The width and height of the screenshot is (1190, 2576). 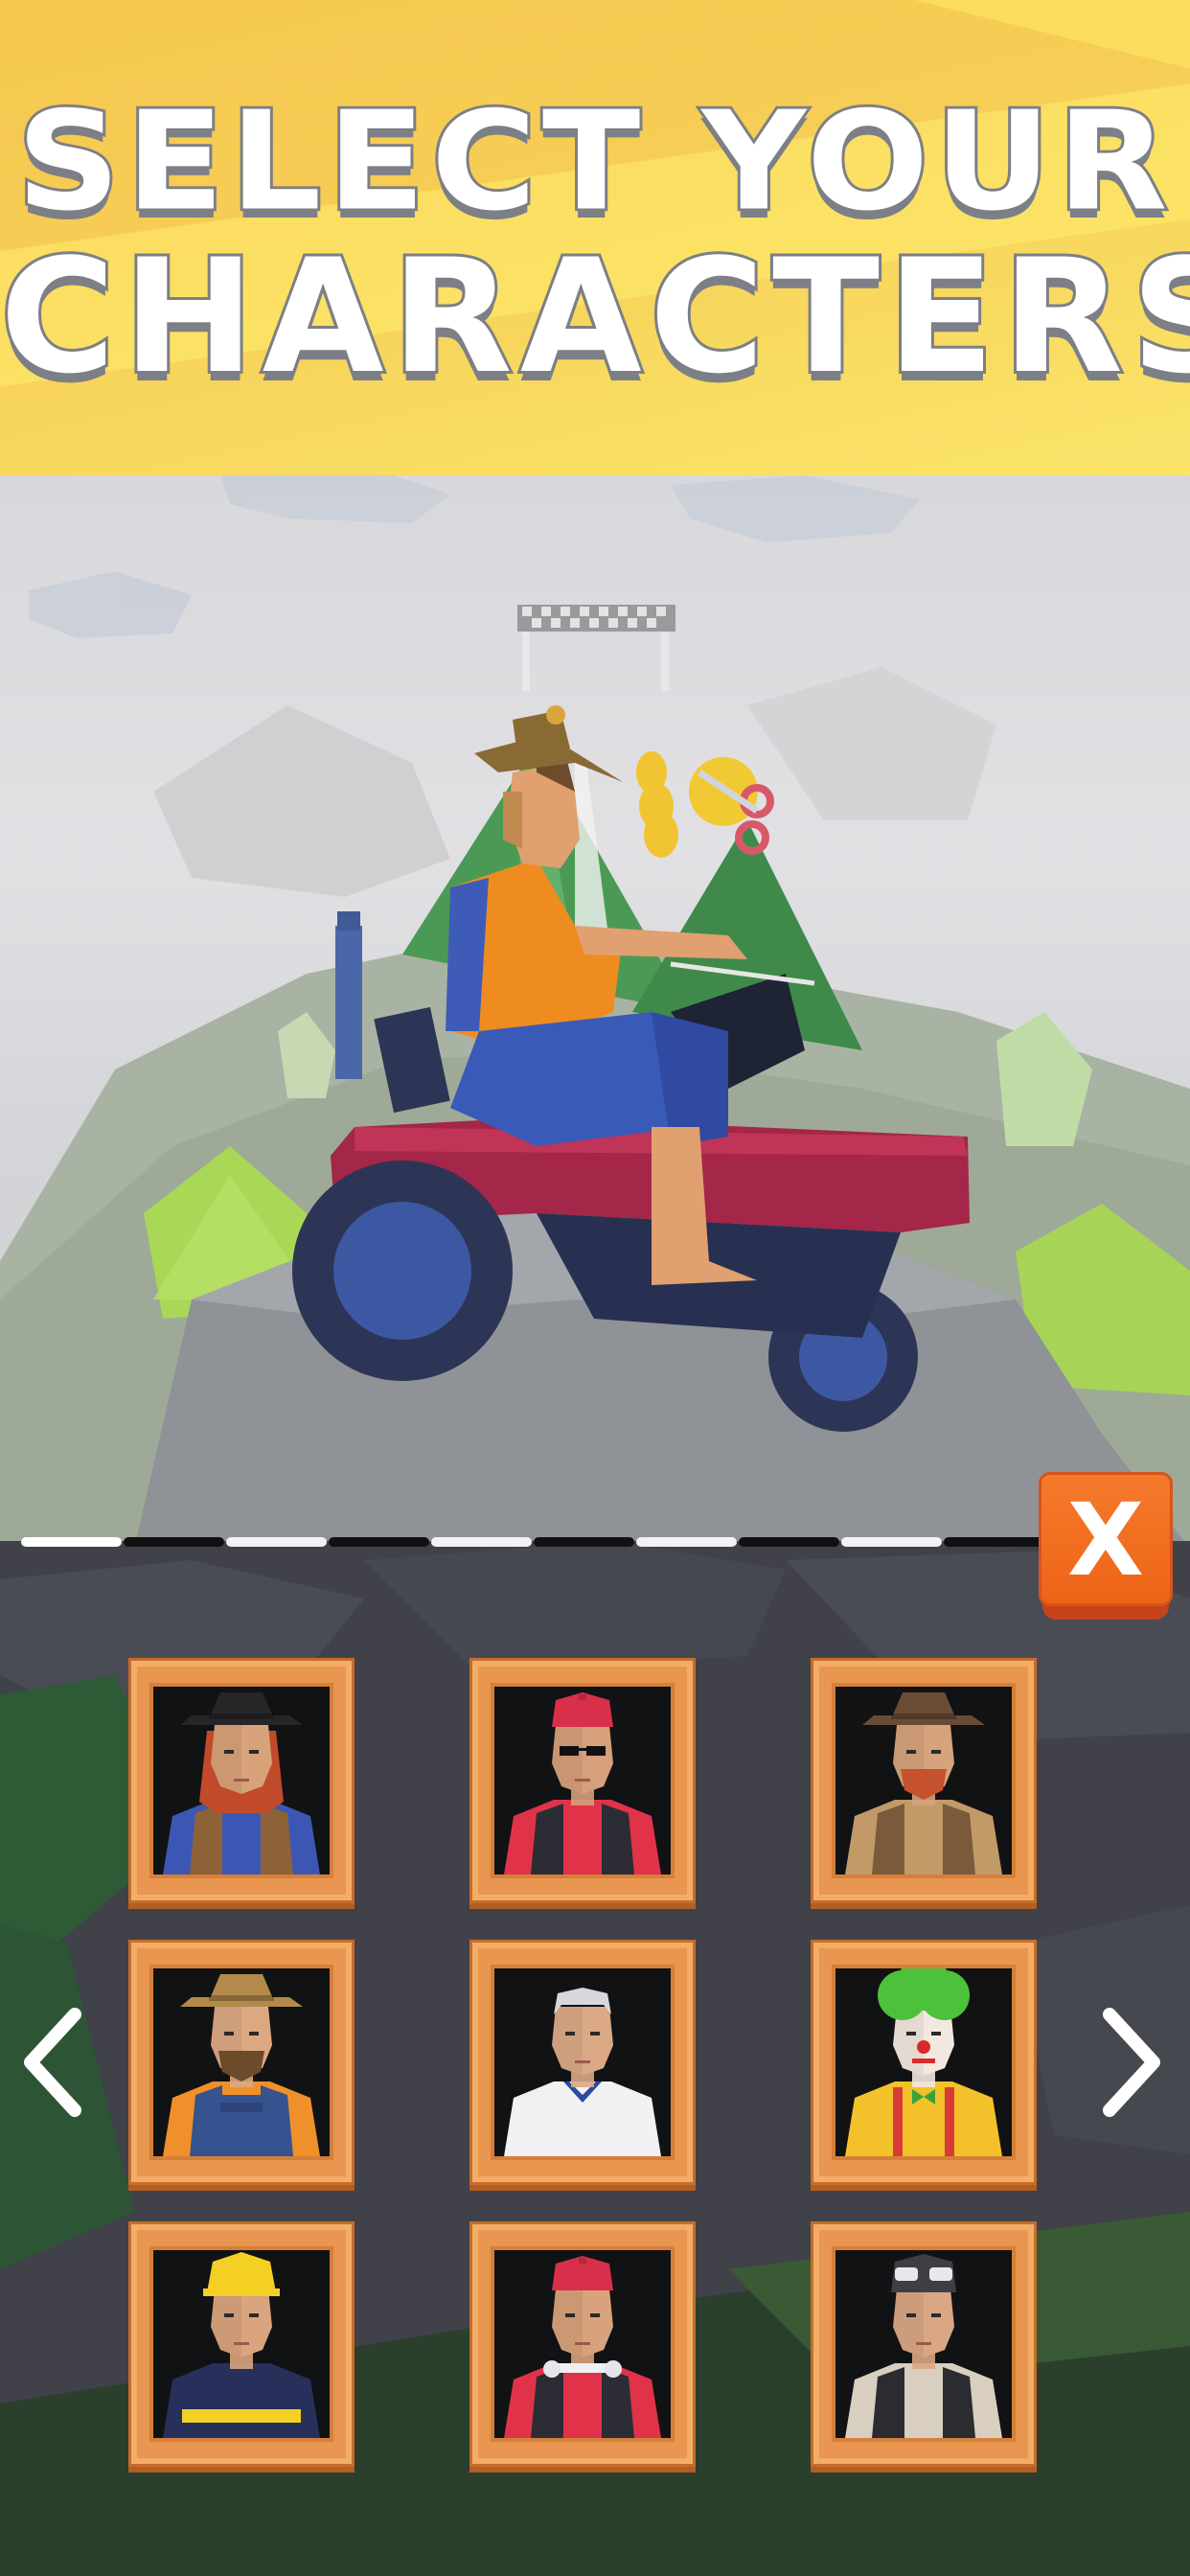 I want to click on headline-line-2: CHARACTERS!, so click(x=595, y=316).